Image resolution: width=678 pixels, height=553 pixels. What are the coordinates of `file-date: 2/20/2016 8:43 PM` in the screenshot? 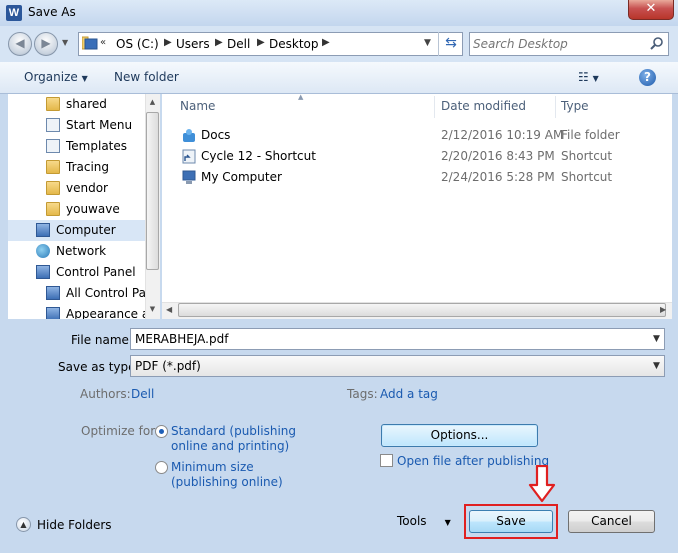 It's located at (498, 156).